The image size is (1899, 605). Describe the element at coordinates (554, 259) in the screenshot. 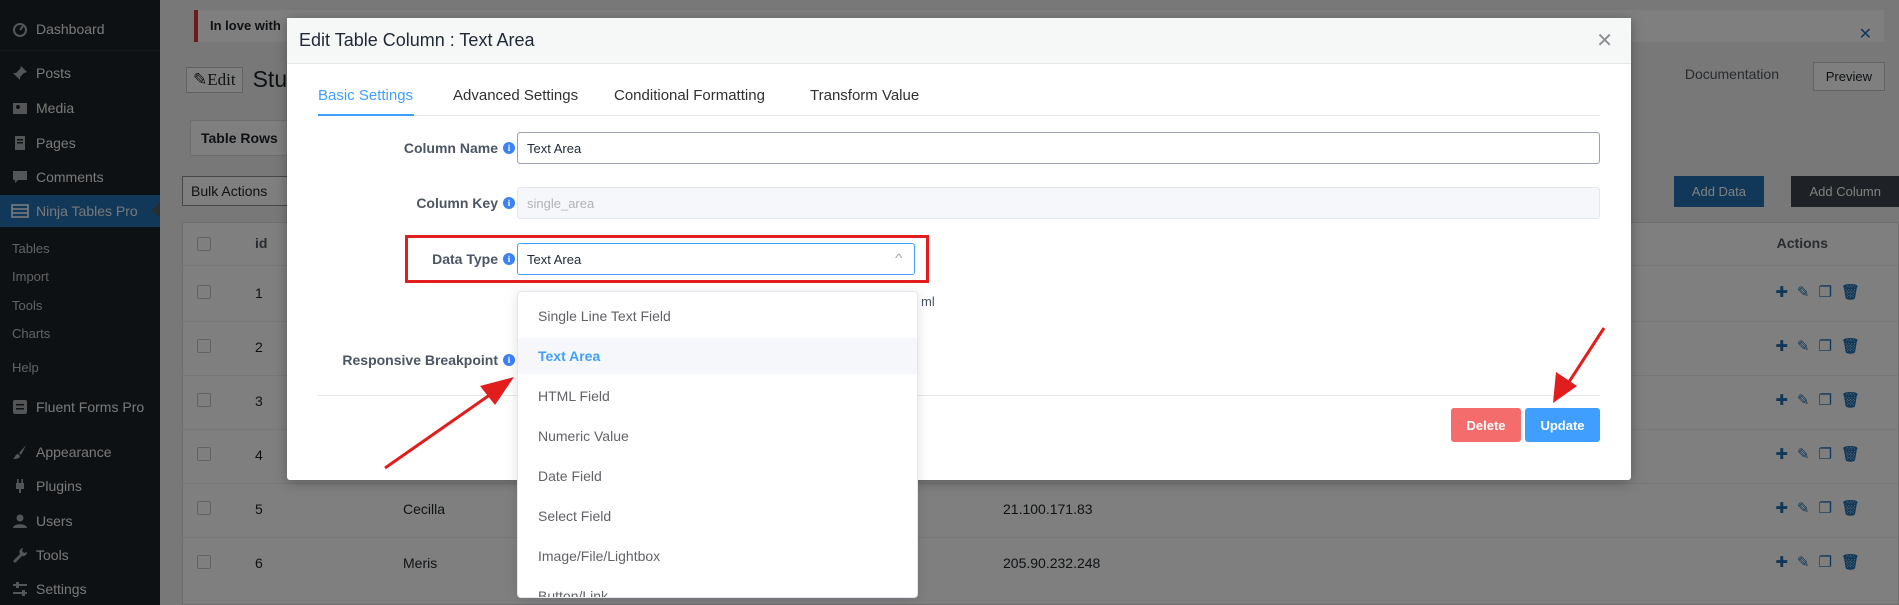

I see `selected-value: Text Area` at that location.